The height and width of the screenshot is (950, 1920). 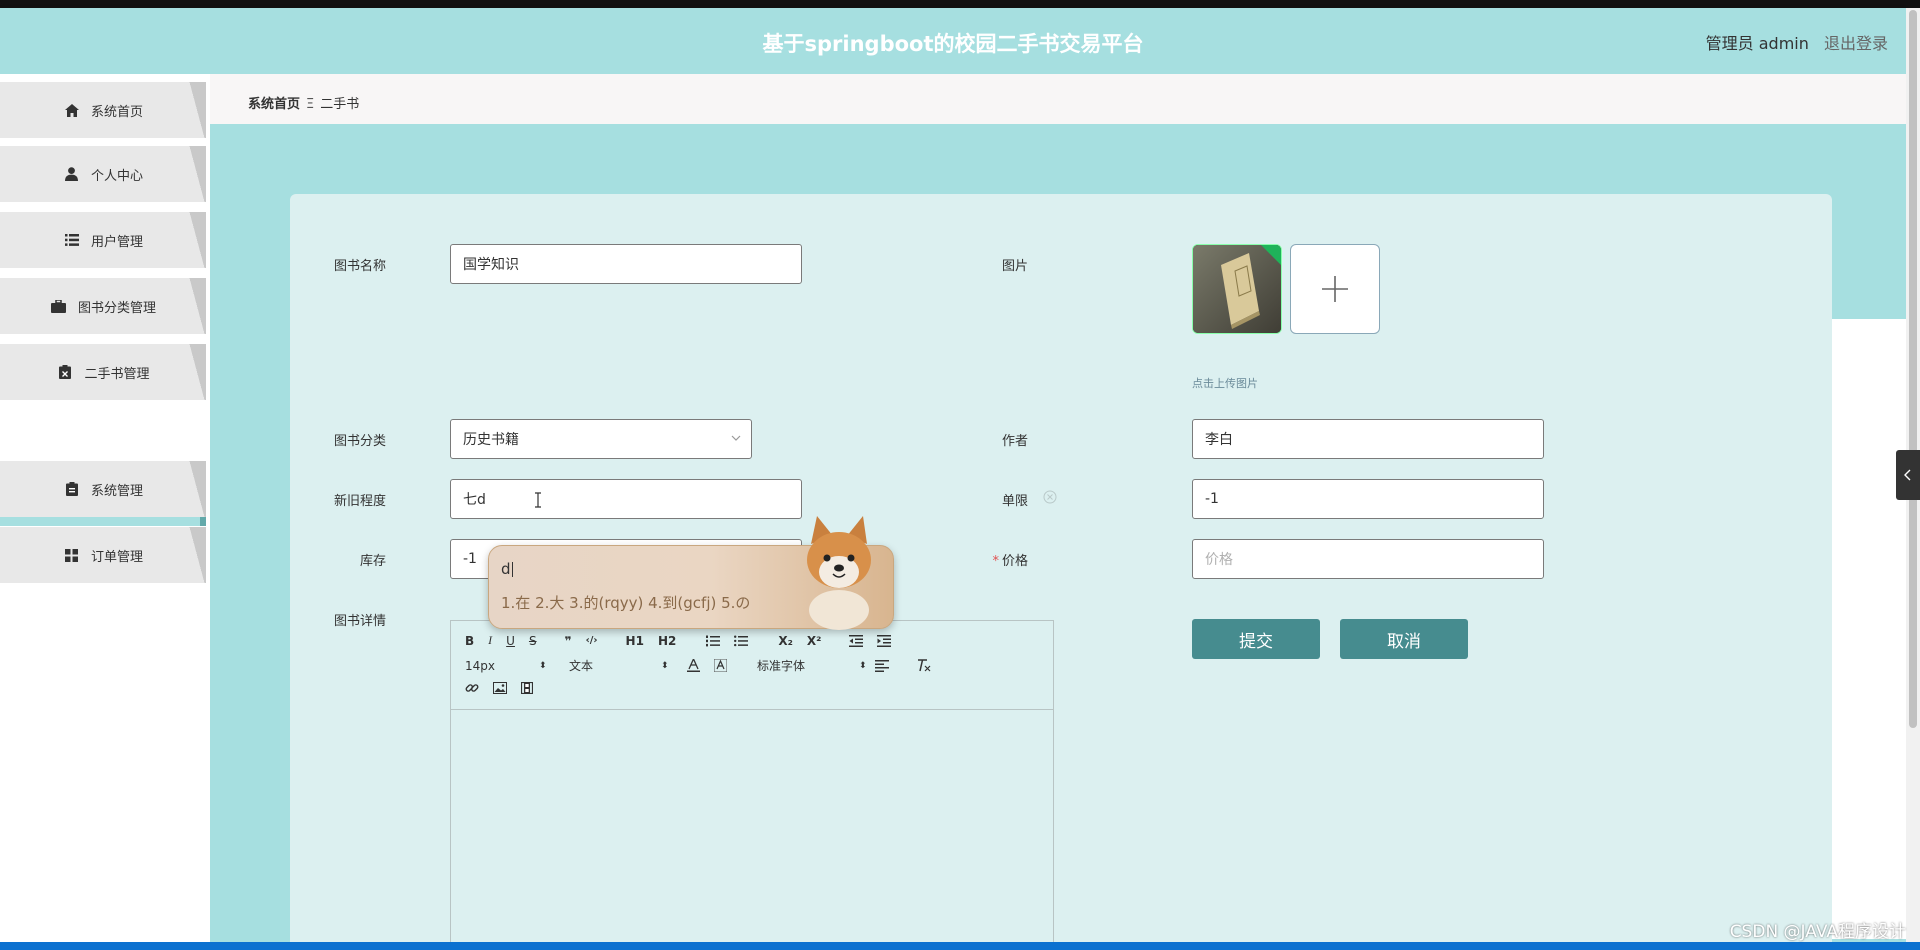 What do you see at coordinates (1256, 639) in the screenshot?
I see `submit-button: 提交` at bounding box center [1256, 639].